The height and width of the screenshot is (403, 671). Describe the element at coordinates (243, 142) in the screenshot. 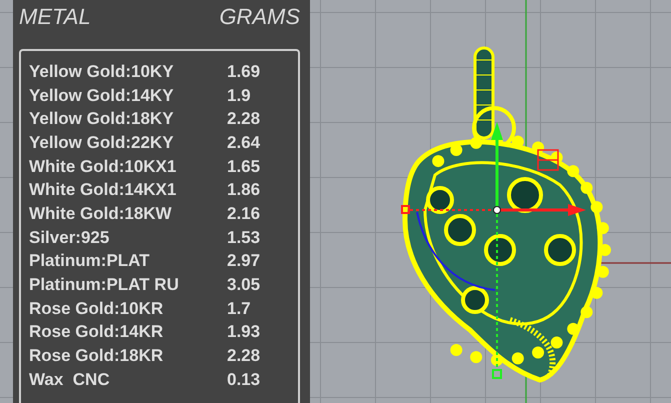

I see `weight-value: 2.64` at that location.